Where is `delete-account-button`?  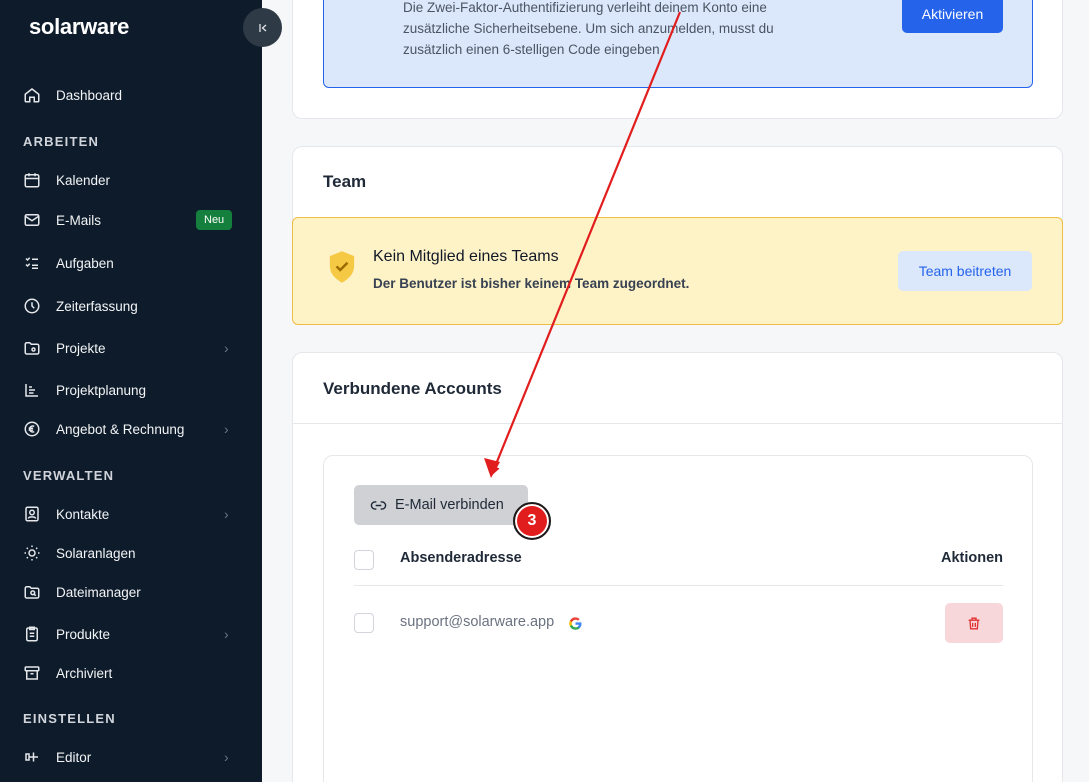 delete-account-button is located at coordinates (974, 623).